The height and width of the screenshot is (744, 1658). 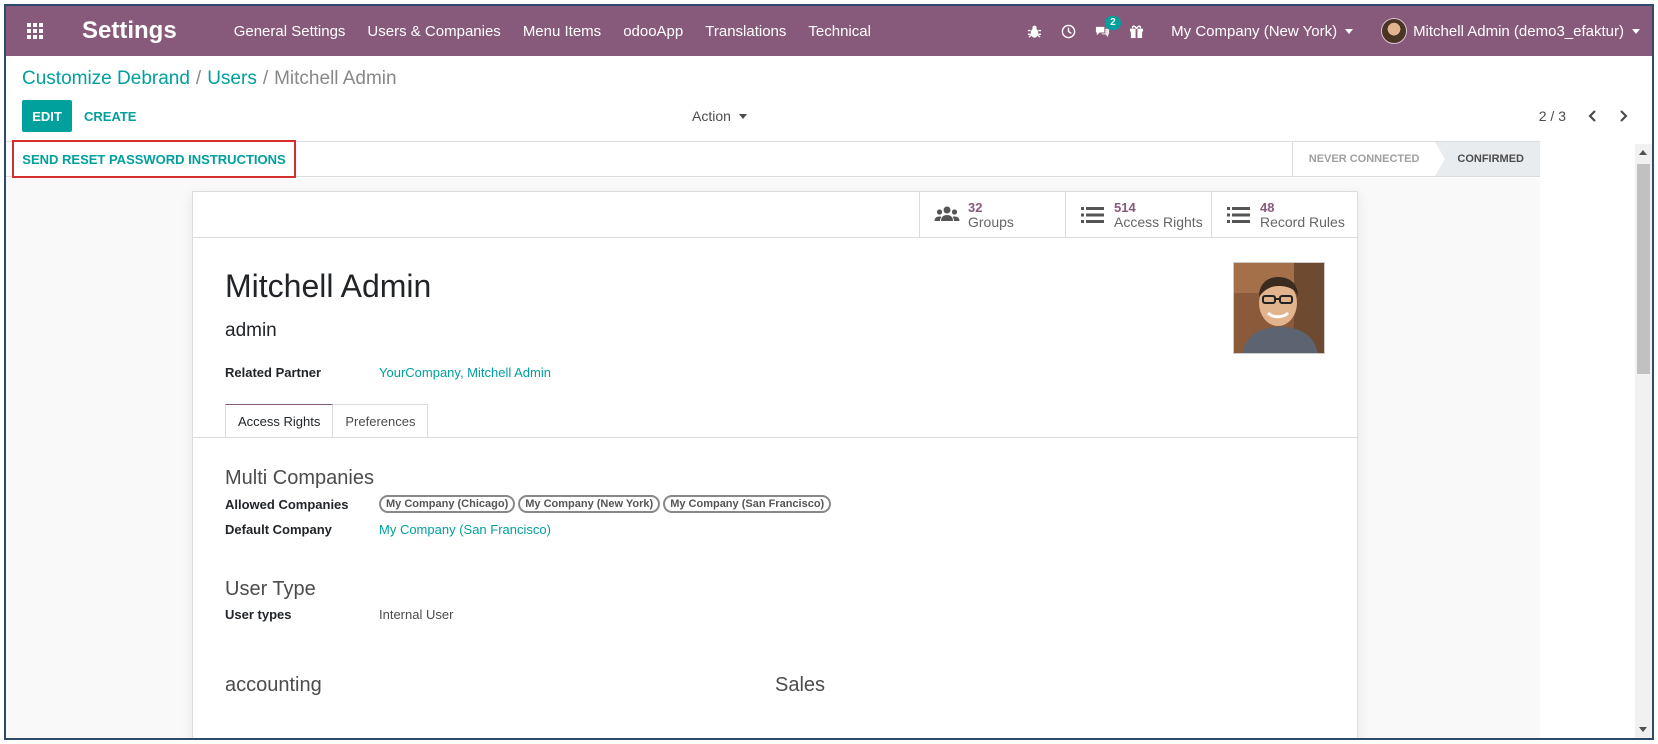 I want to click on record-rules-count: 48, so click(x=1267, y=207).